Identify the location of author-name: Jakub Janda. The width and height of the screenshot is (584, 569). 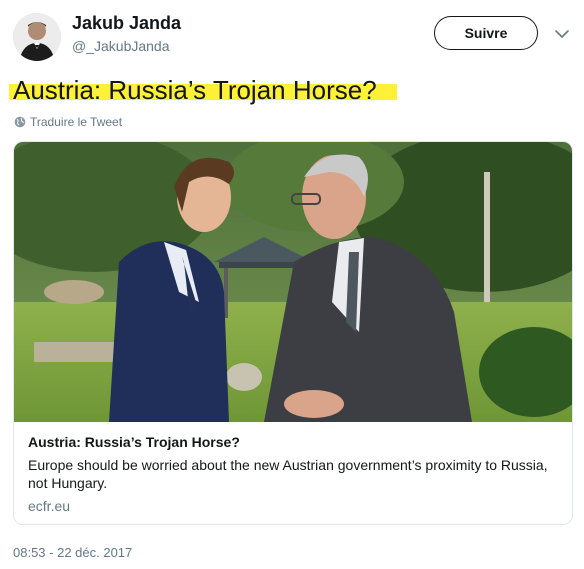
(126, 23).